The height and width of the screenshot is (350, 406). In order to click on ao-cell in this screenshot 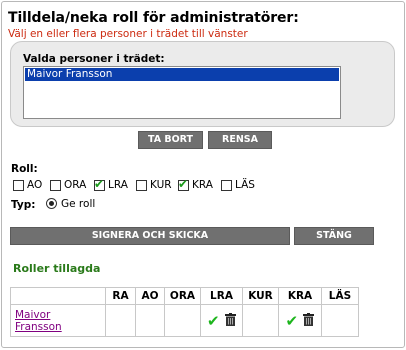, I will do `click(150, 320)`.